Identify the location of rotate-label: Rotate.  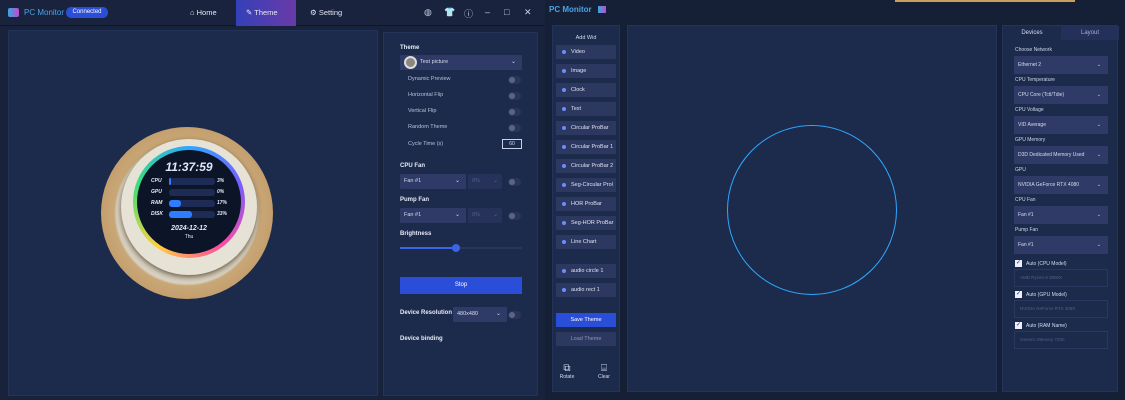
(567, 377).